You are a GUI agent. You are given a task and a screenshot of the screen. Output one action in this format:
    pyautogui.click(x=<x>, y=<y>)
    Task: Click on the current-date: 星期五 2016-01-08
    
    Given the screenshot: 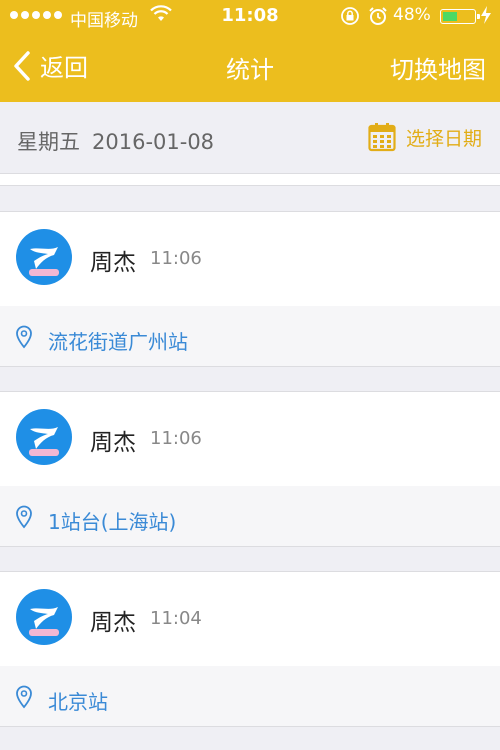 What is the action you would take?
    pyautogui.click(x=115, y=141)
    